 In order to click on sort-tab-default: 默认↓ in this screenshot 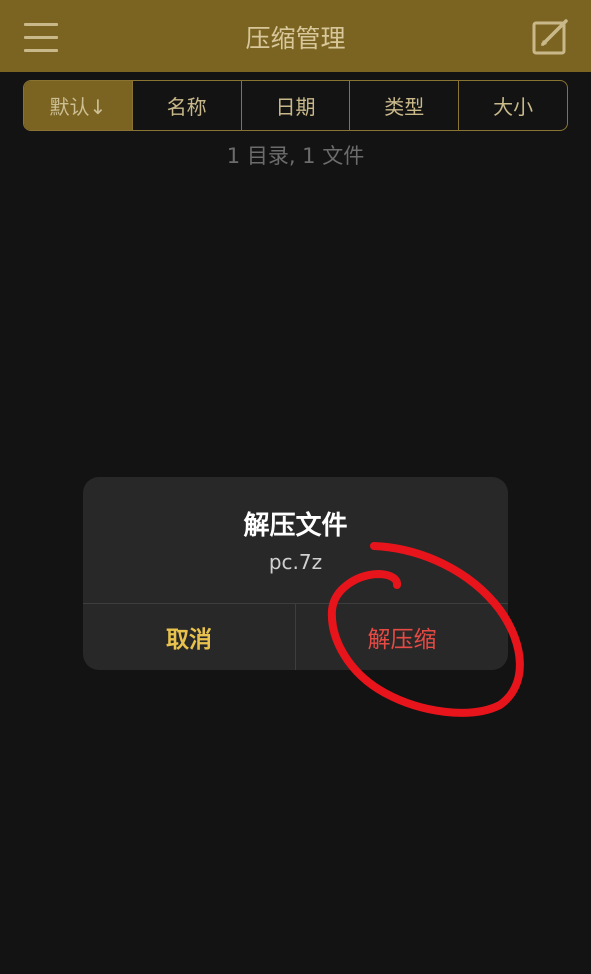, I will do `click(78, 105)`.